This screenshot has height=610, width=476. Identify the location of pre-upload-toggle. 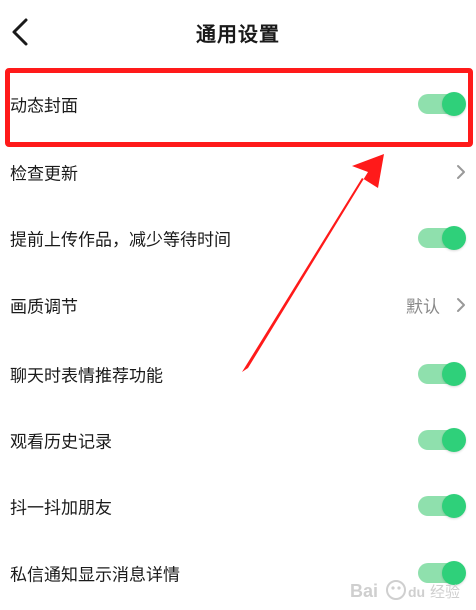
(442, 238).